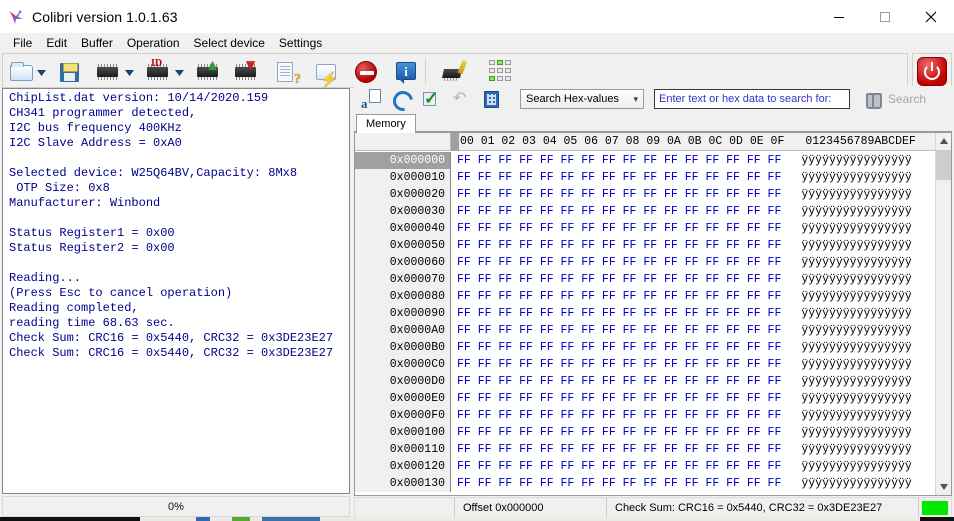 This screenshot has height=521, width=954. I want to click on scrollbar-thumb, so click(943, 165).